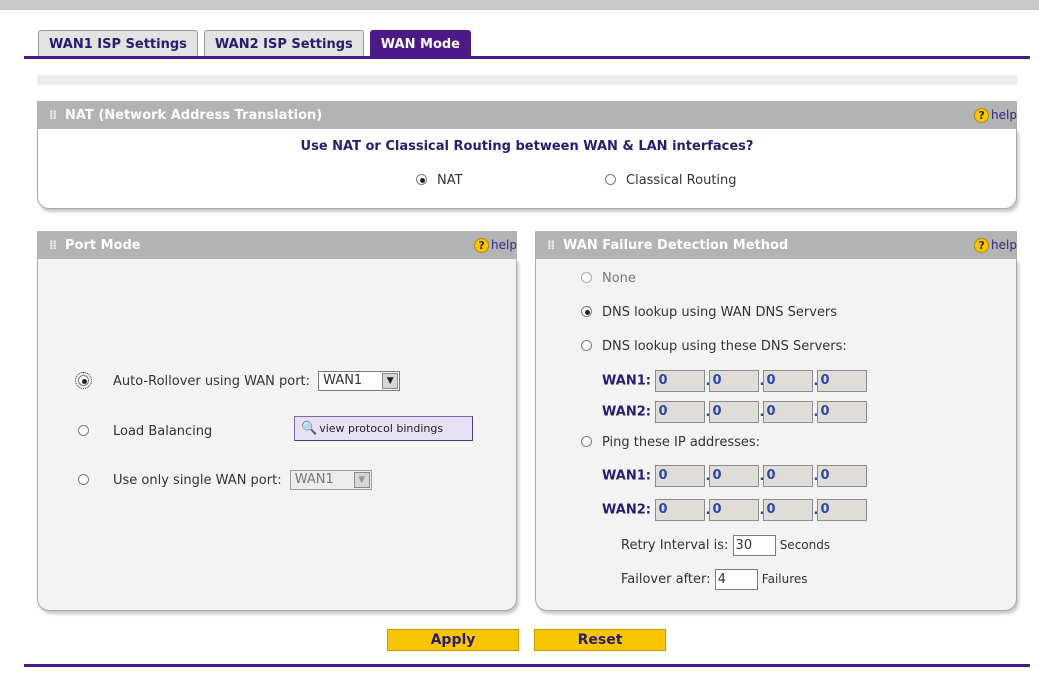 The width and height of the screenshot is (1039, 680). I want to click on view-bindings-label: view protocol bindings, so click(381, 428).